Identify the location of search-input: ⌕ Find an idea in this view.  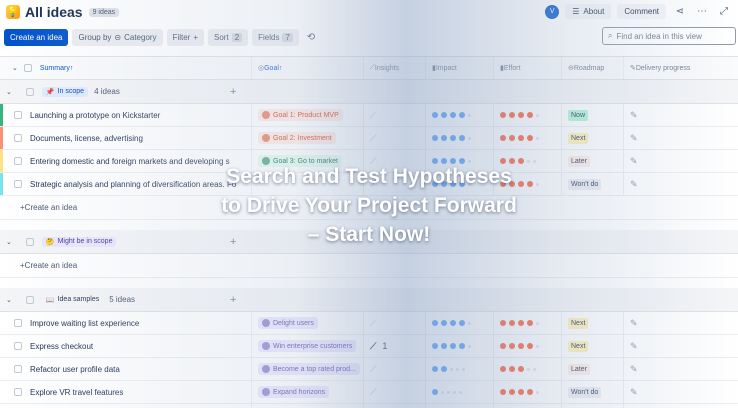
(669, 36).